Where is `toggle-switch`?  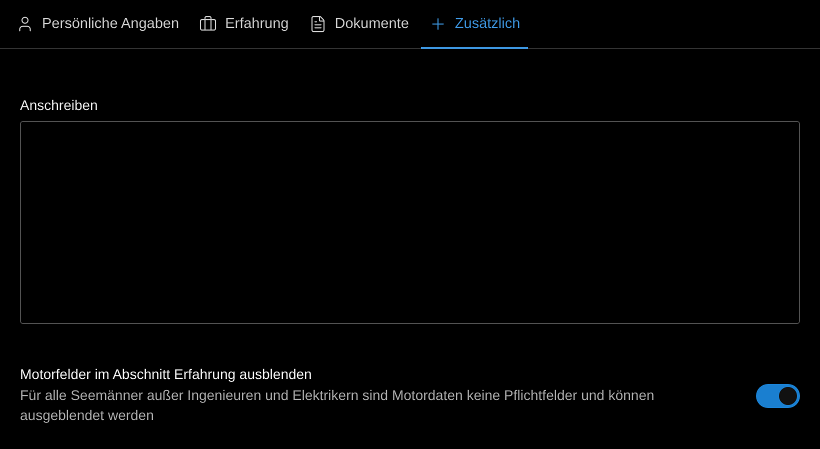 toggle-switch is located at coordinates (778, 396).